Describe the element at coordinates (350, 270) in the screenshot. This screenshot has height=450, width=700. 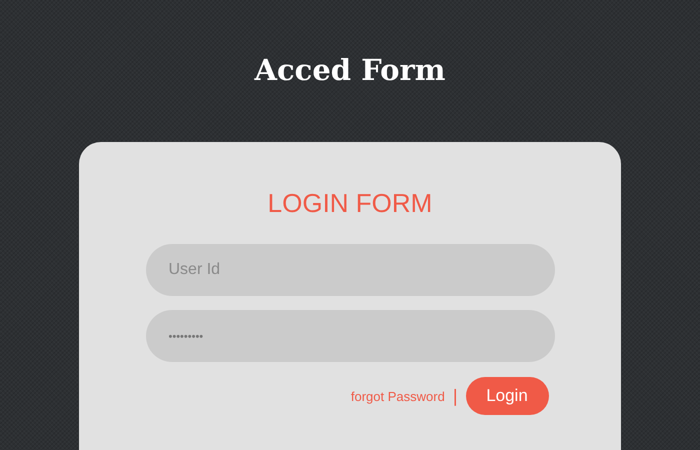
I see `user-id-field: User Id` at that location.